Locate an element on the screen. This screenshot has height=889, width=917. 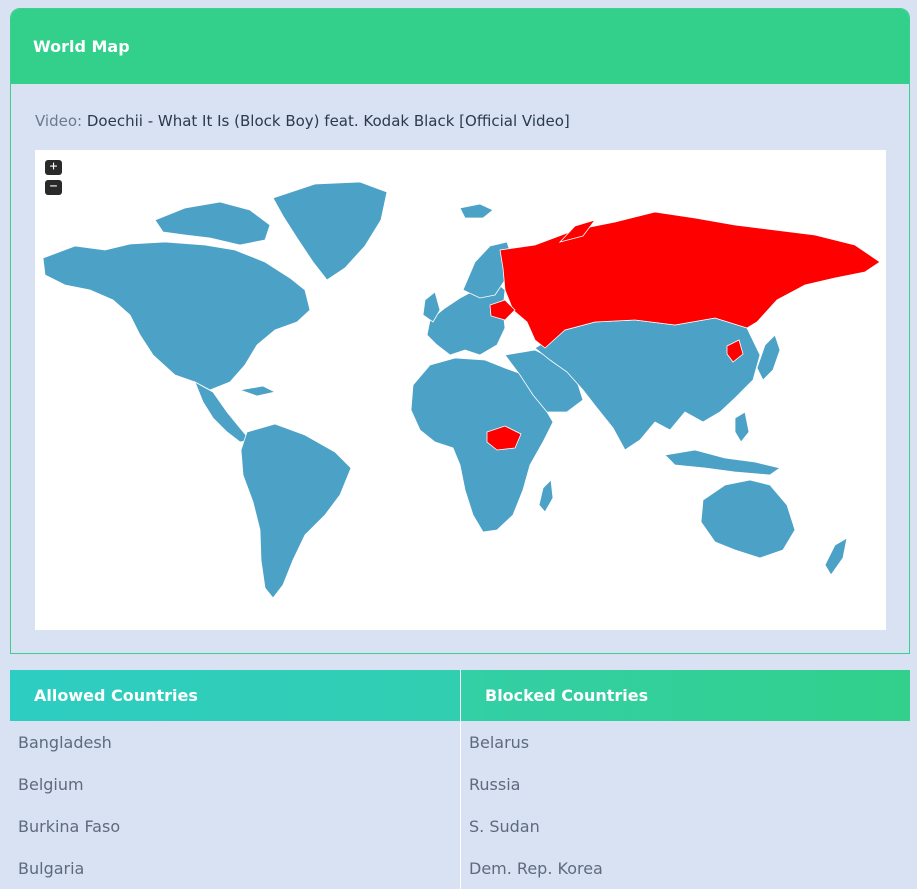
blocked-countries-header: Blocked Countries is located at coordinates (685, 695).